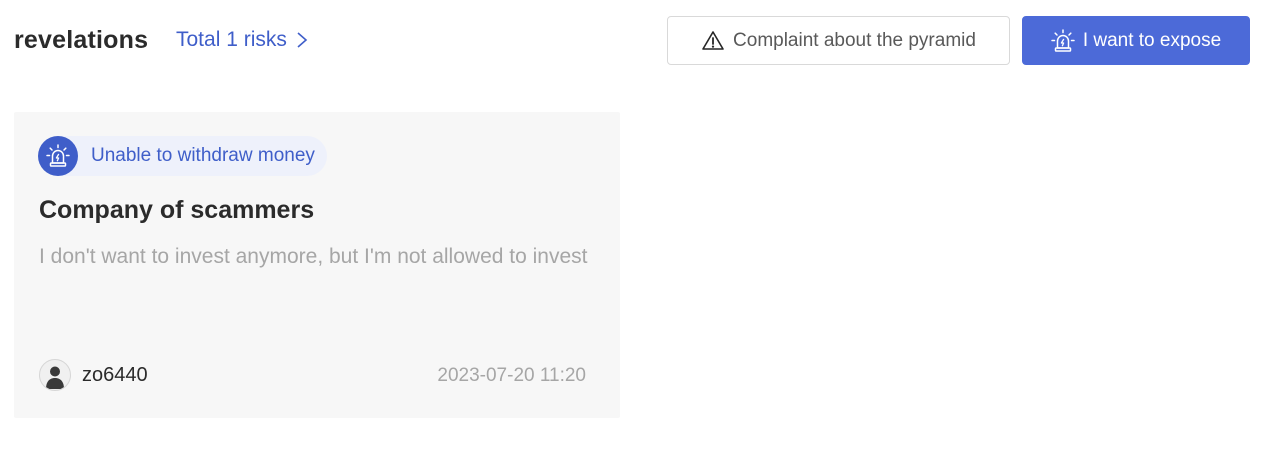 Image resolution: width=1269 pixels, height=451 pixels. Describe the element at coordinates (1152, 40) in the screenshot. I see `expose-button-label: I want to expose` at that location.